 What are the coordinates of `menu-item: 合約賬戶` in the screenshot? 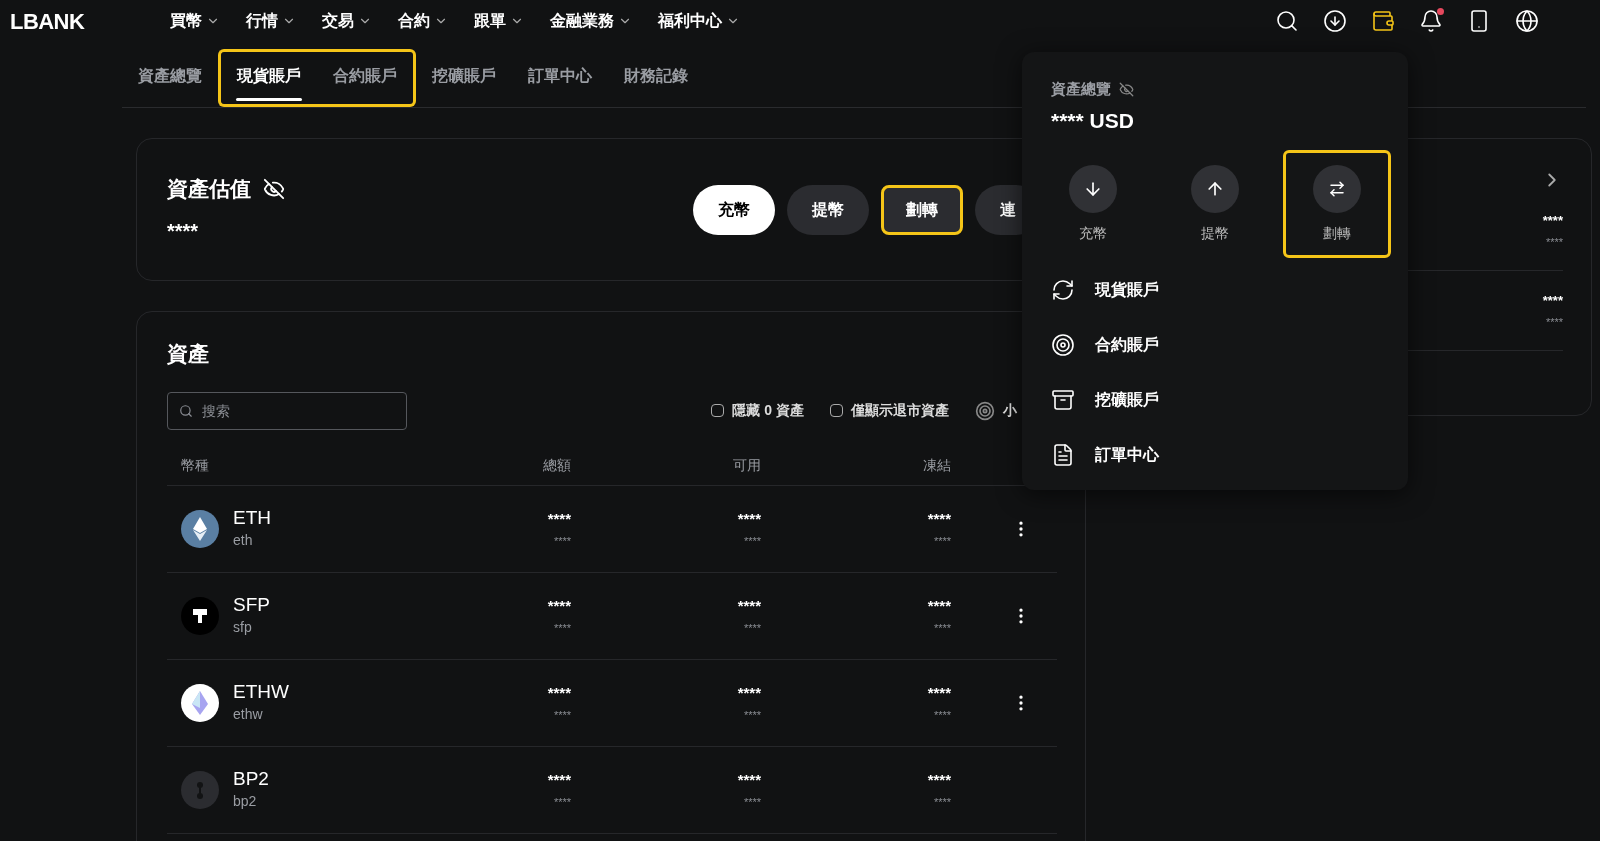 It's located at (1215, 344).